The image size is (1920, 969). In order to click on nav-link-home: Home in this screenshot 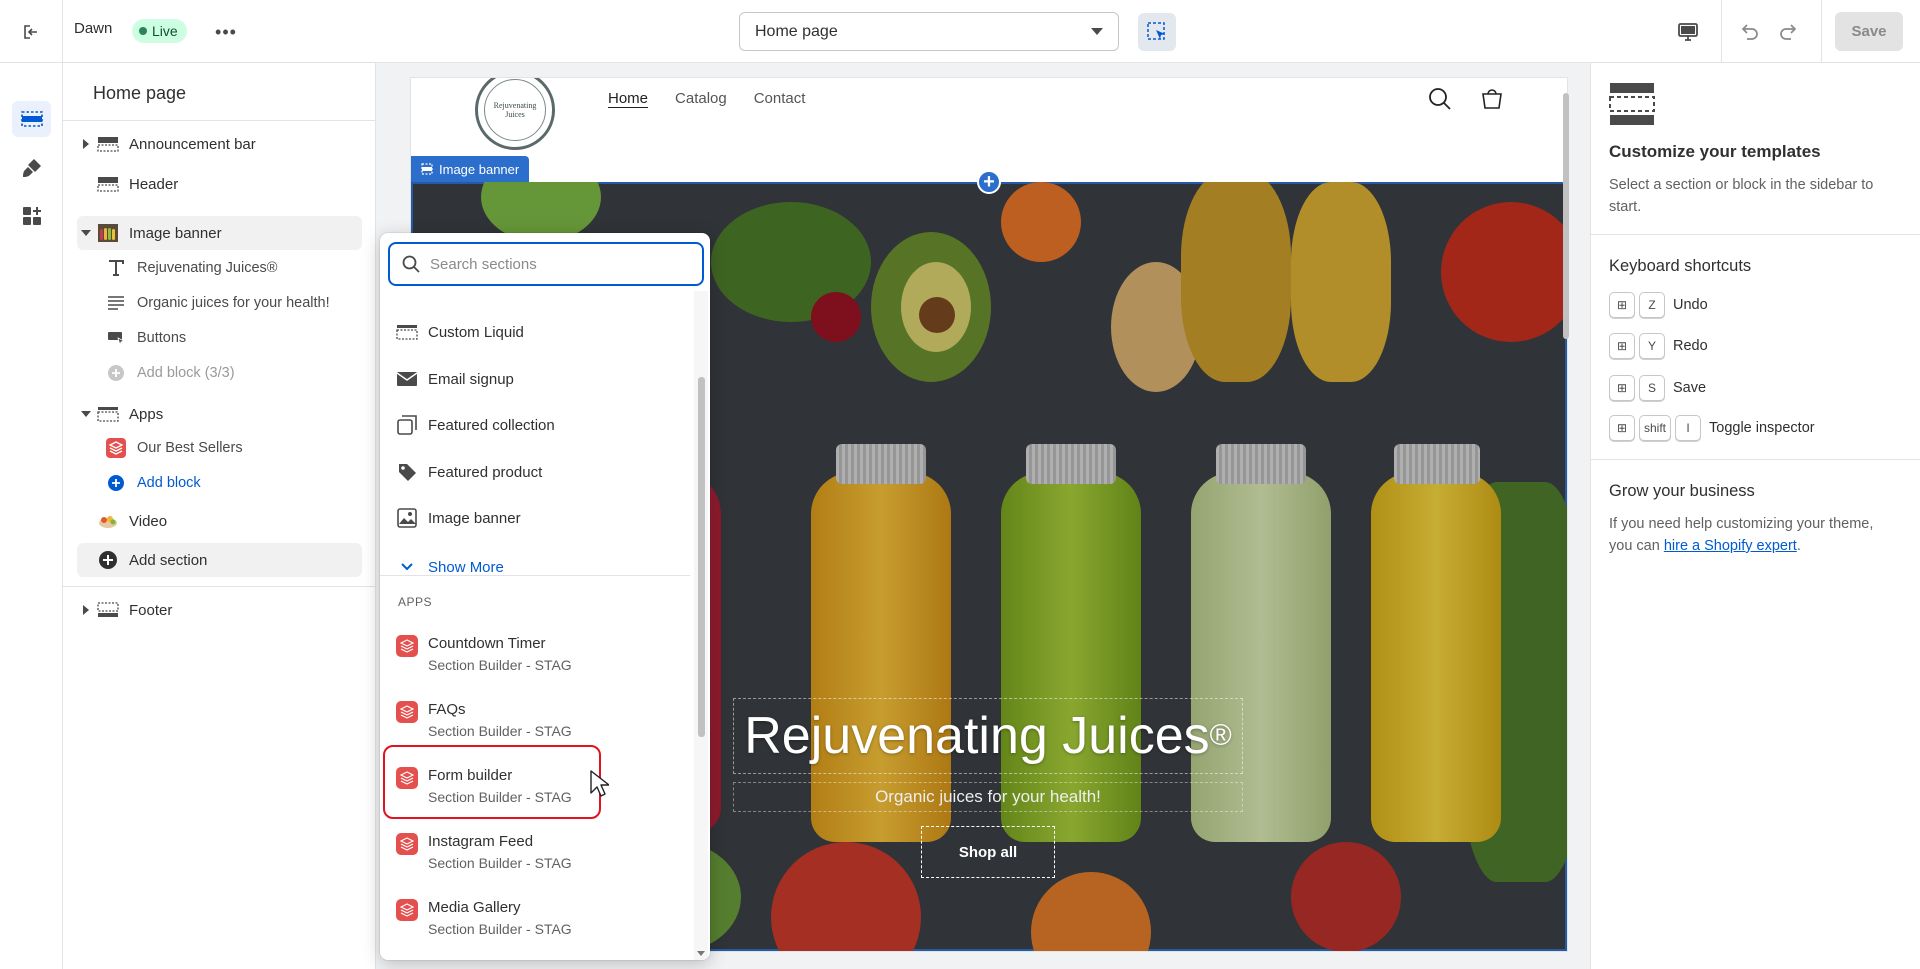, I will do `click(628, 98)`.